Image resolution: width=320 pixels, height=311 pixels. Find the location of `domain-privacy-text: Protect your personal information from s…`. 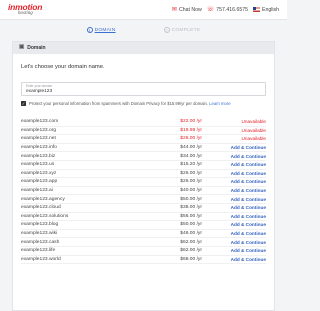

domain-privacy-text: Protect your personal information from s… is located at coordinates (118, 103).